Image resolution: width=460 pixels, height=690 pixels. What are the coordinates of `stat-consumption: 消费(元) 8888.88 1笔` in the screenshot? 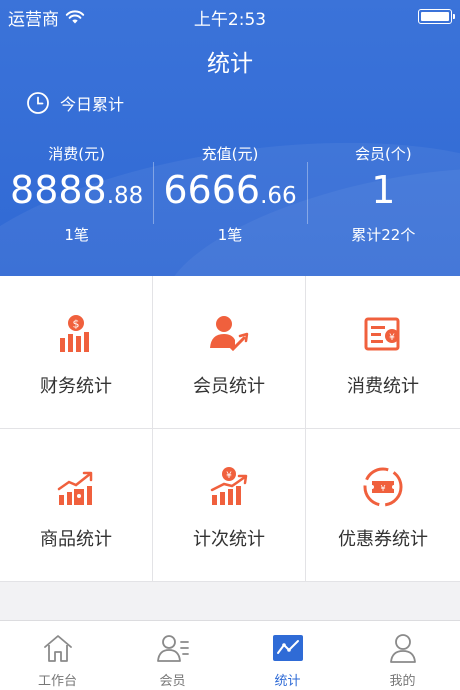 It's located at (76, 194).